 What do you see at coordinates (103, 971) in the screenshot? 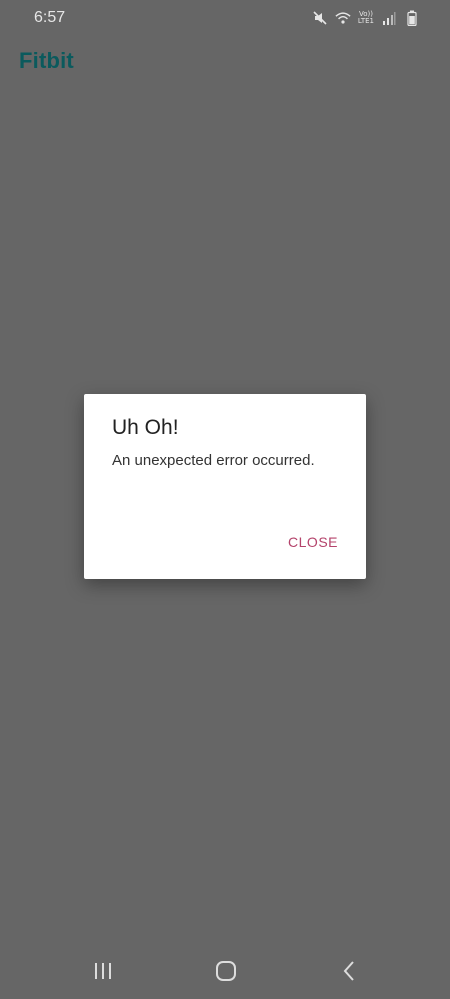
I see `recent-apps-icon` at bounding box center [103, 971].